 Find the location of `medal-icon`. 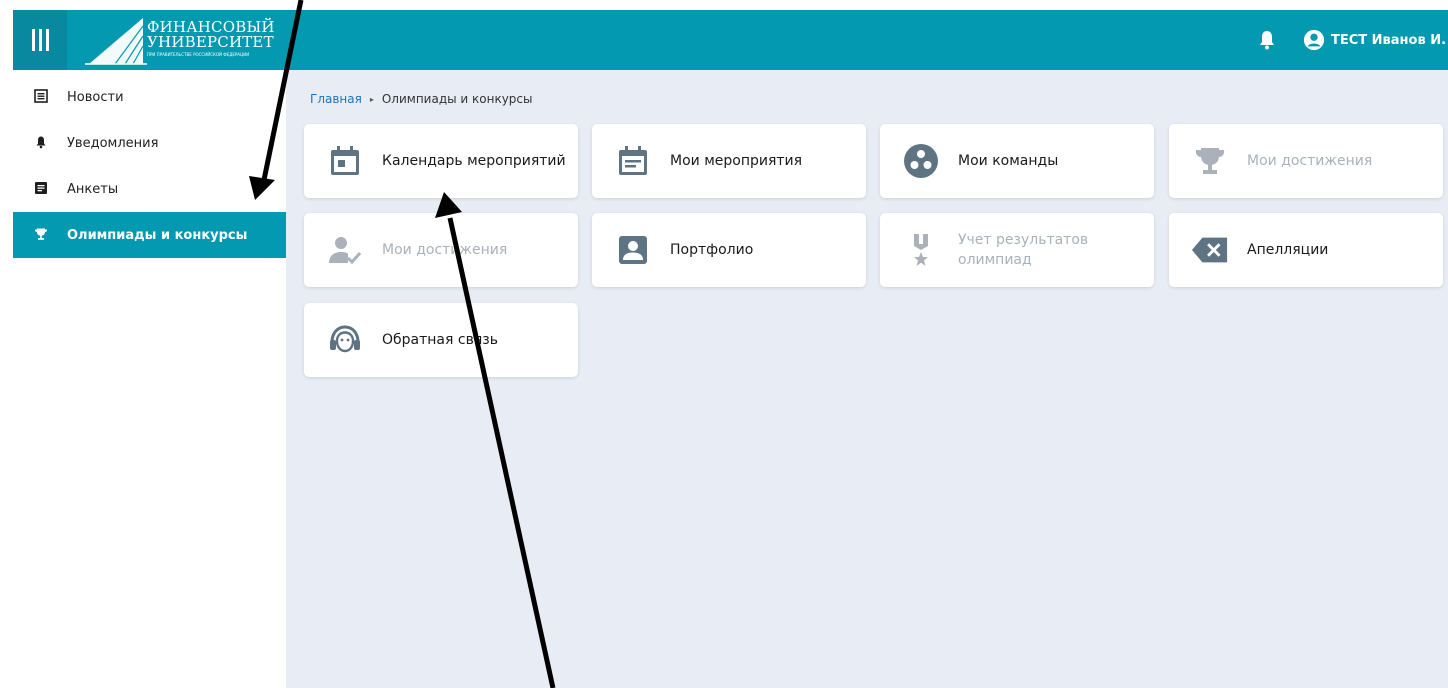

medal-icon is located at coordinates (921, 250).